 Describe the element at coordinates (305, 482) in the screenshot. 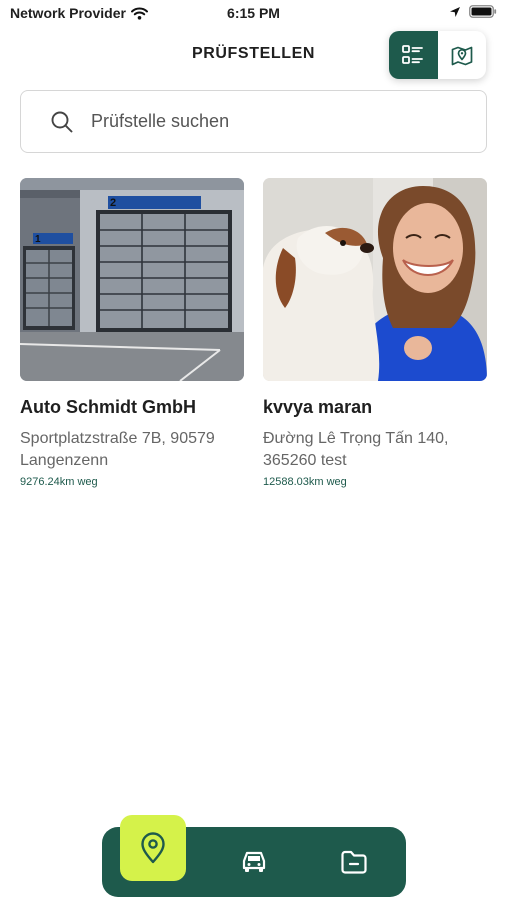

I see `station-distance: 12588.03km weg` at that location.